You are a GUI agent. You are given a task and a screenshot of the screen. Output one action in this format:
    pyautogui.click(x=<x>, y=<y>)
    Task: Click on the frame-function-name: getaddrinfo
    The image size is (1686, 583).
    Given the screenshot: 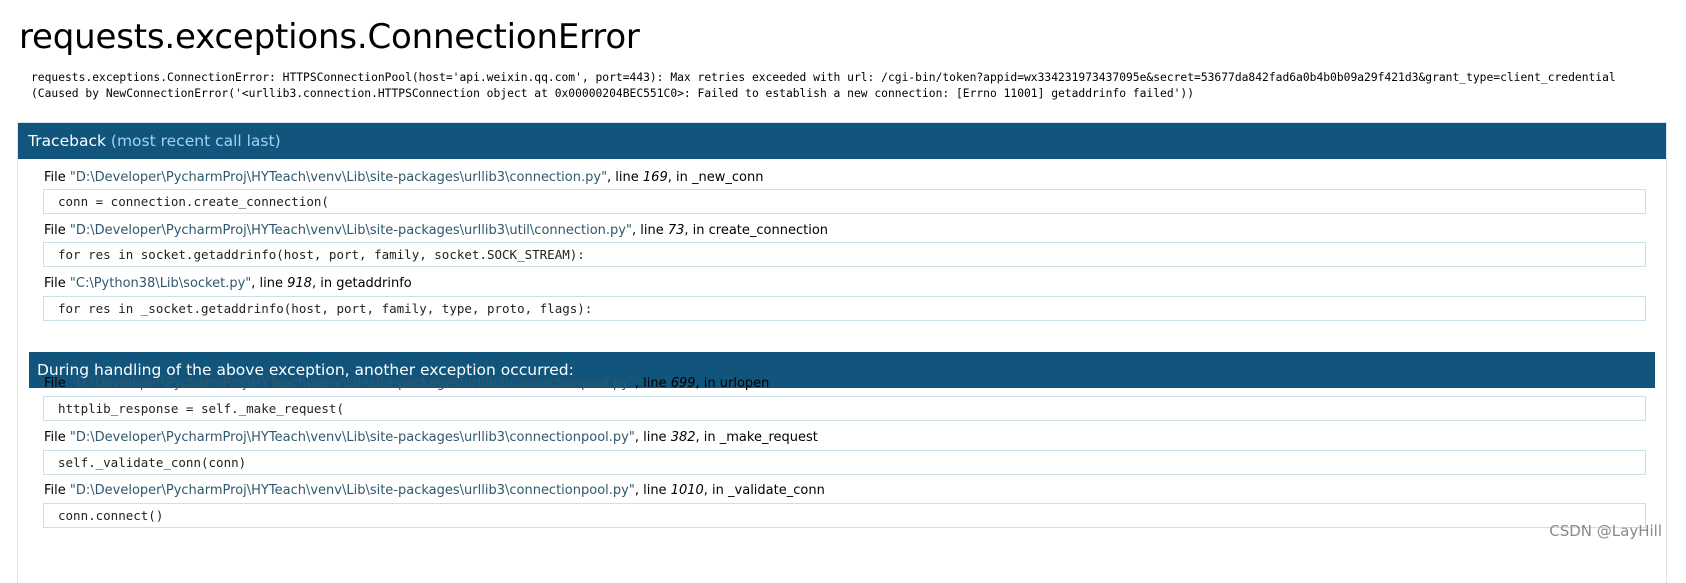 What is the action you would take?
    pyautogui.click(x=374, y=283)
    